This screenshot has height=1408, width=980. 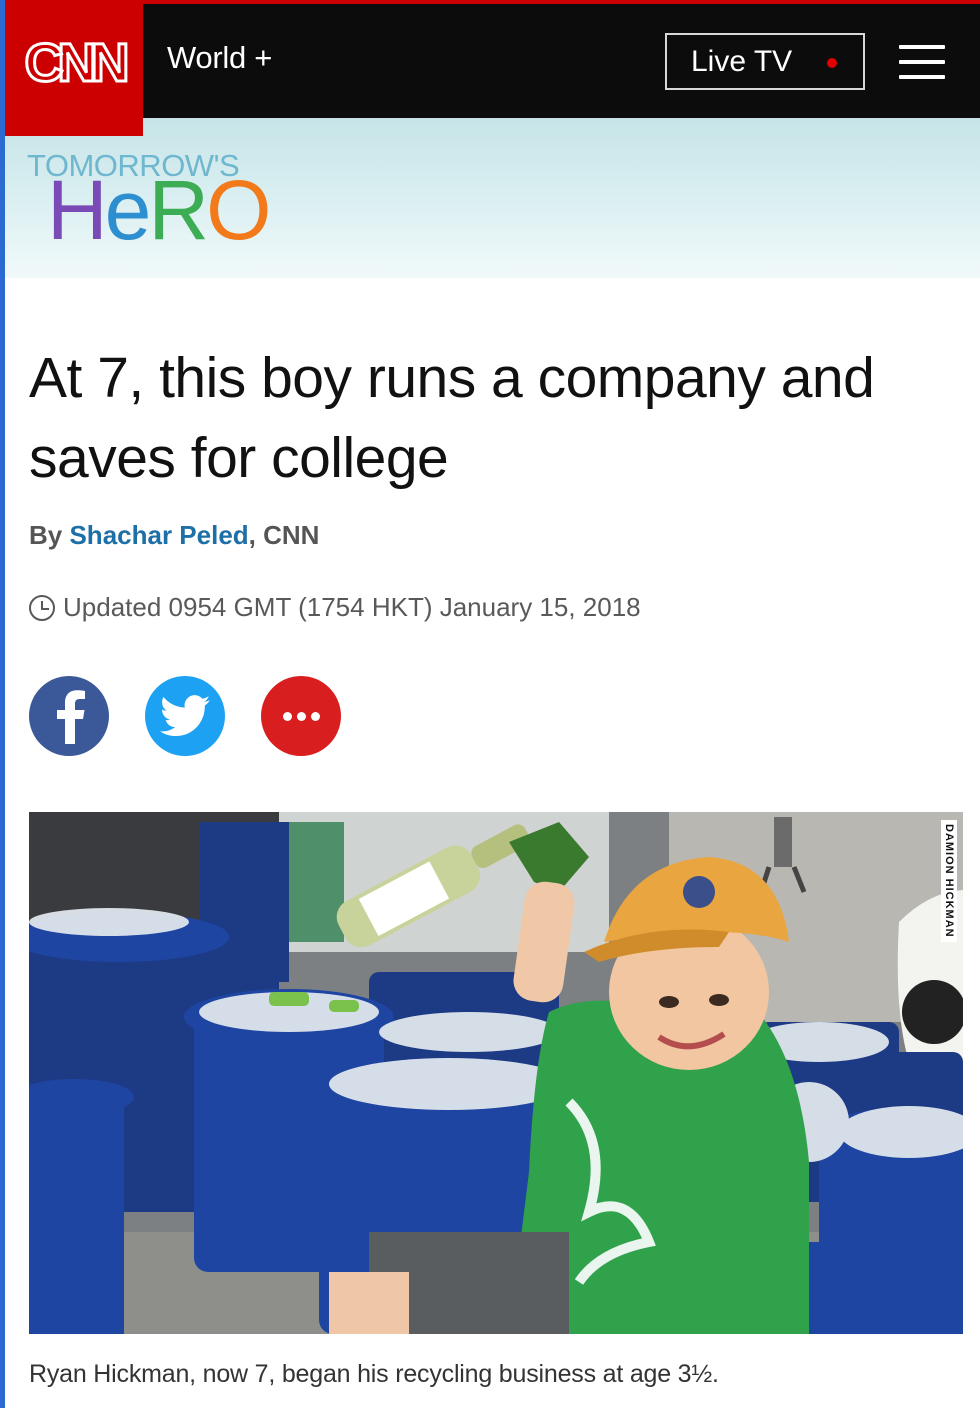 I want to click on photo-credit: DAMION HICKMAN, so click(x=949, y=881).